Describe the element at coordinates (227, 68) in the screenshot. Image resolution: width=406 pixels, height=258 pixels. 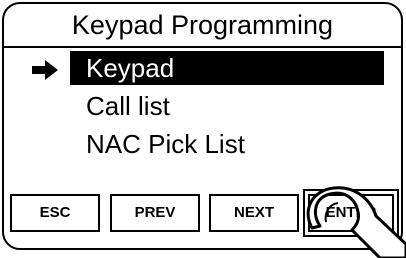
I see `menu-item-keypad: Keypad` at that location.